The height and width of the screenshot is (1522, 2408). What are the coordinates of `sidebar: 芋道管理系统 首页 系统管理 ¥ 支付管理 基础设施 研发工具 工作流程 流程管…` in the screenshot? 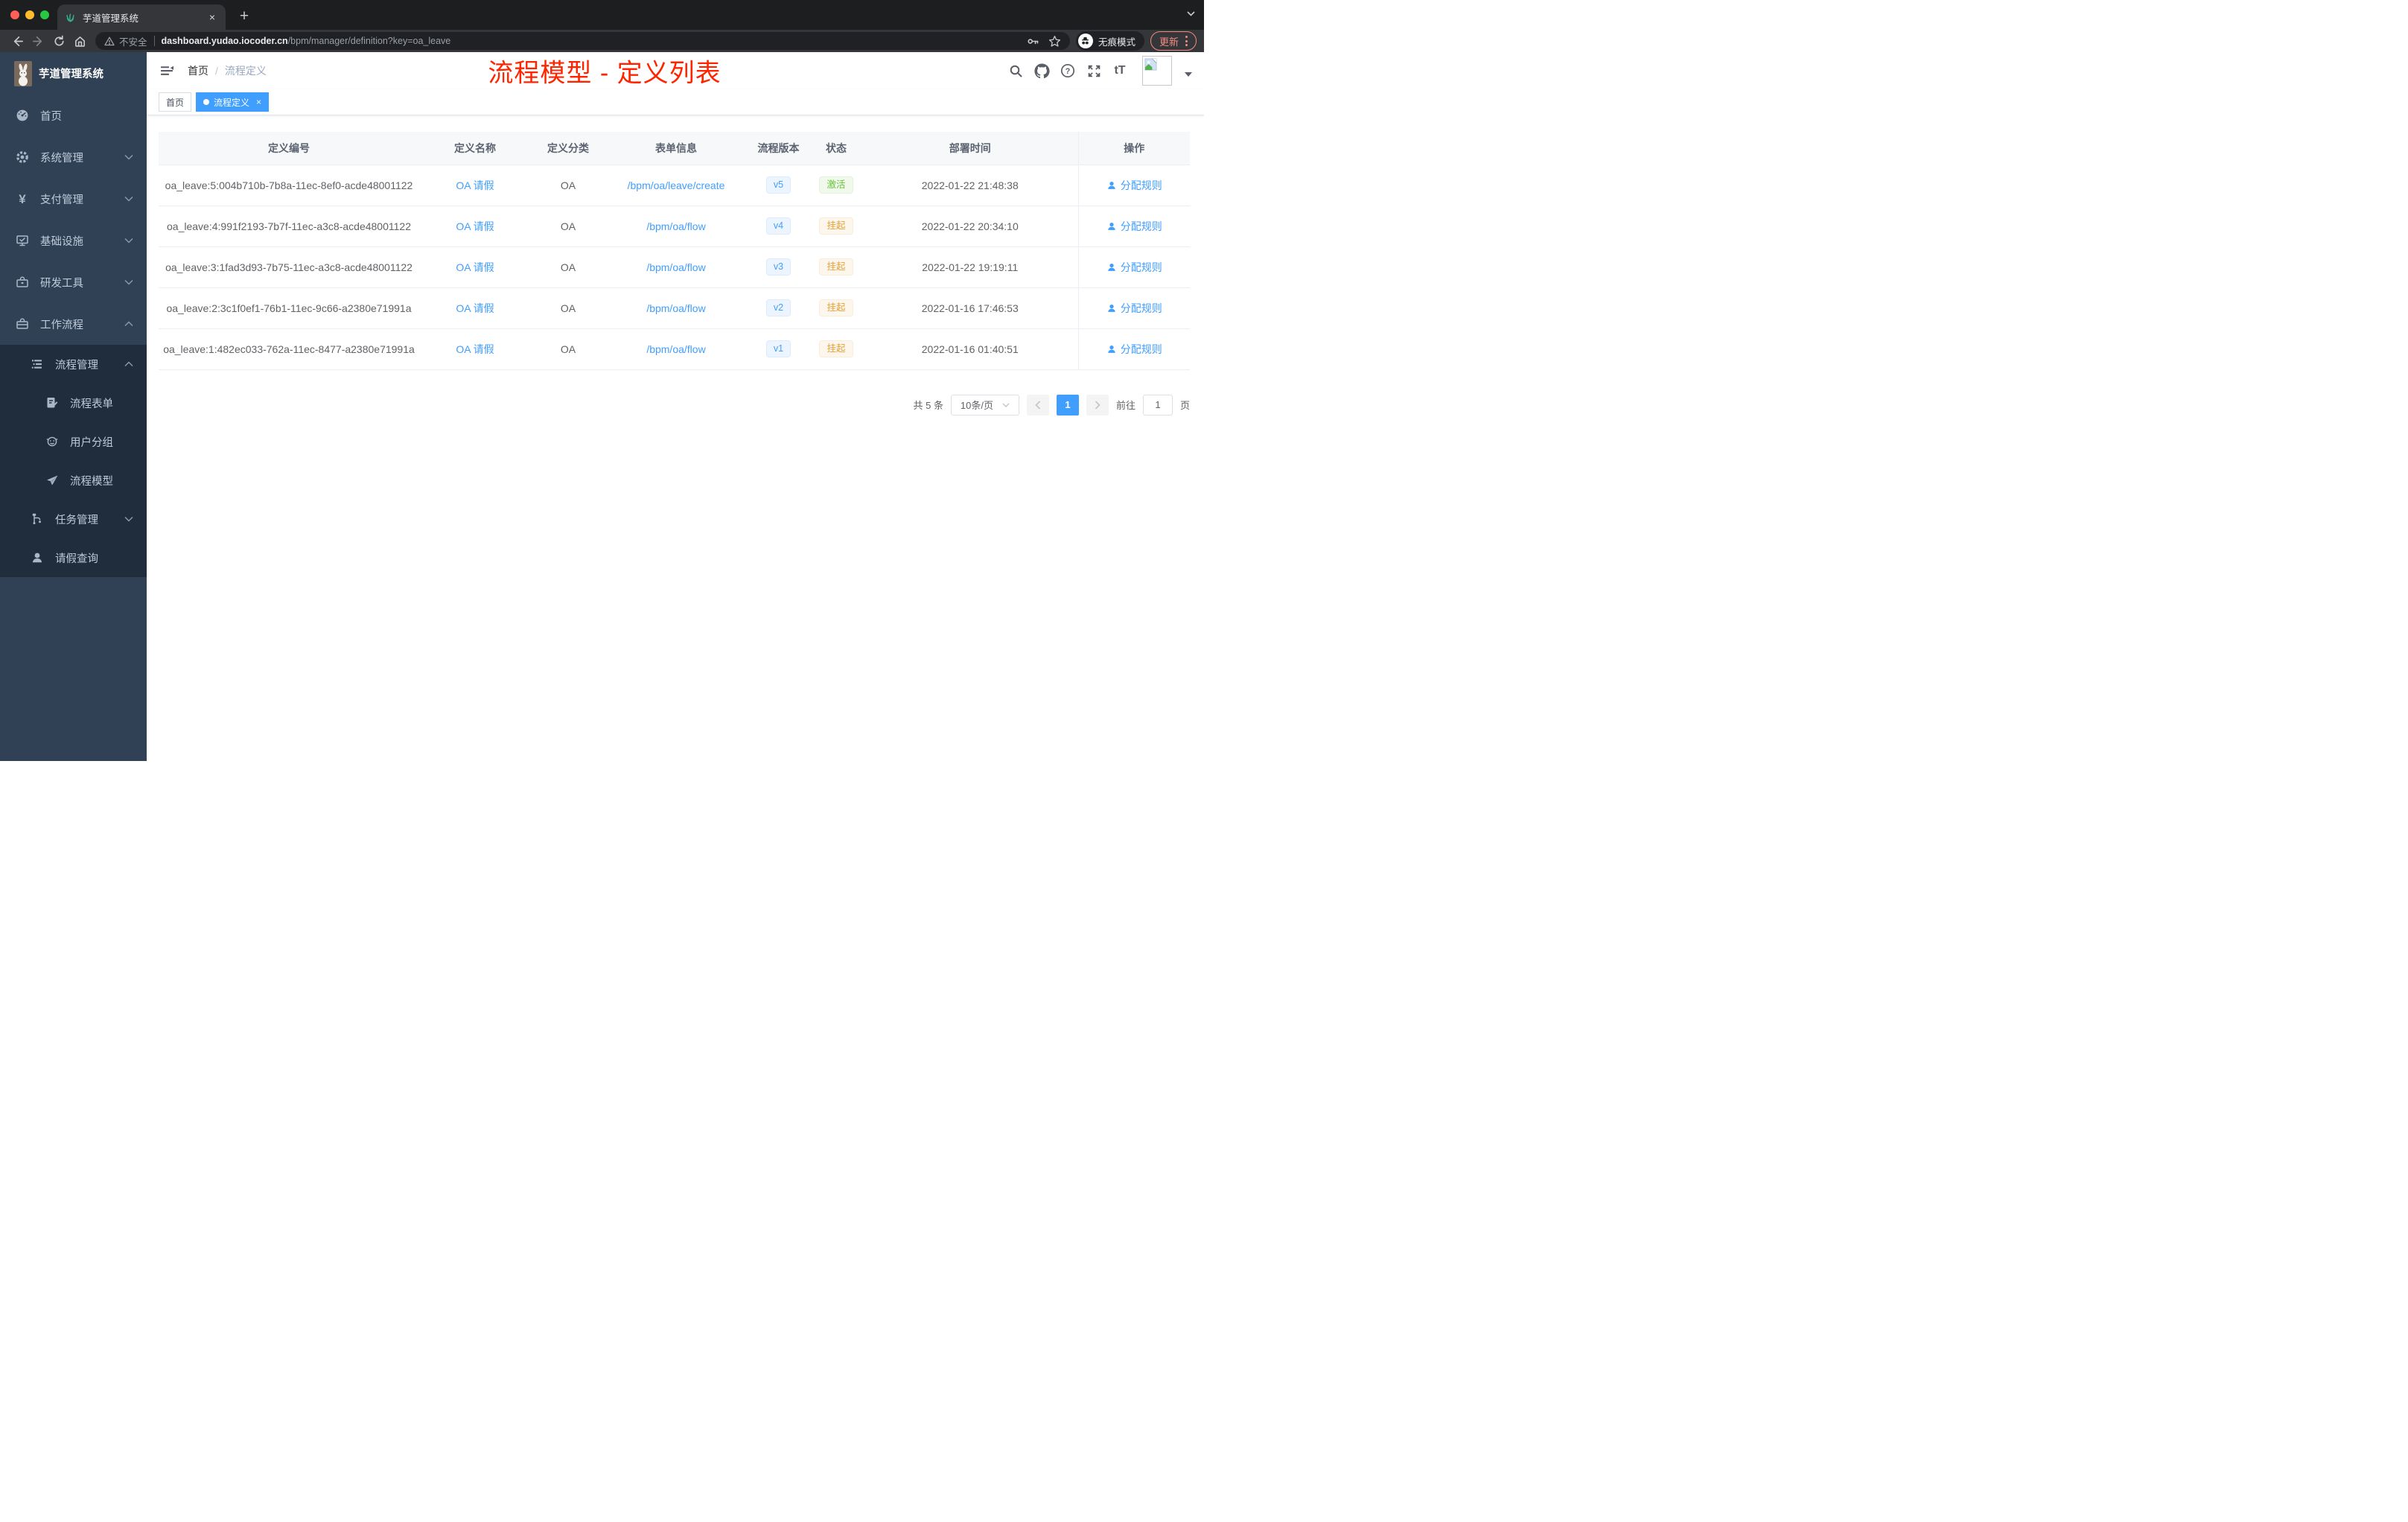 It's located at (73, 406).